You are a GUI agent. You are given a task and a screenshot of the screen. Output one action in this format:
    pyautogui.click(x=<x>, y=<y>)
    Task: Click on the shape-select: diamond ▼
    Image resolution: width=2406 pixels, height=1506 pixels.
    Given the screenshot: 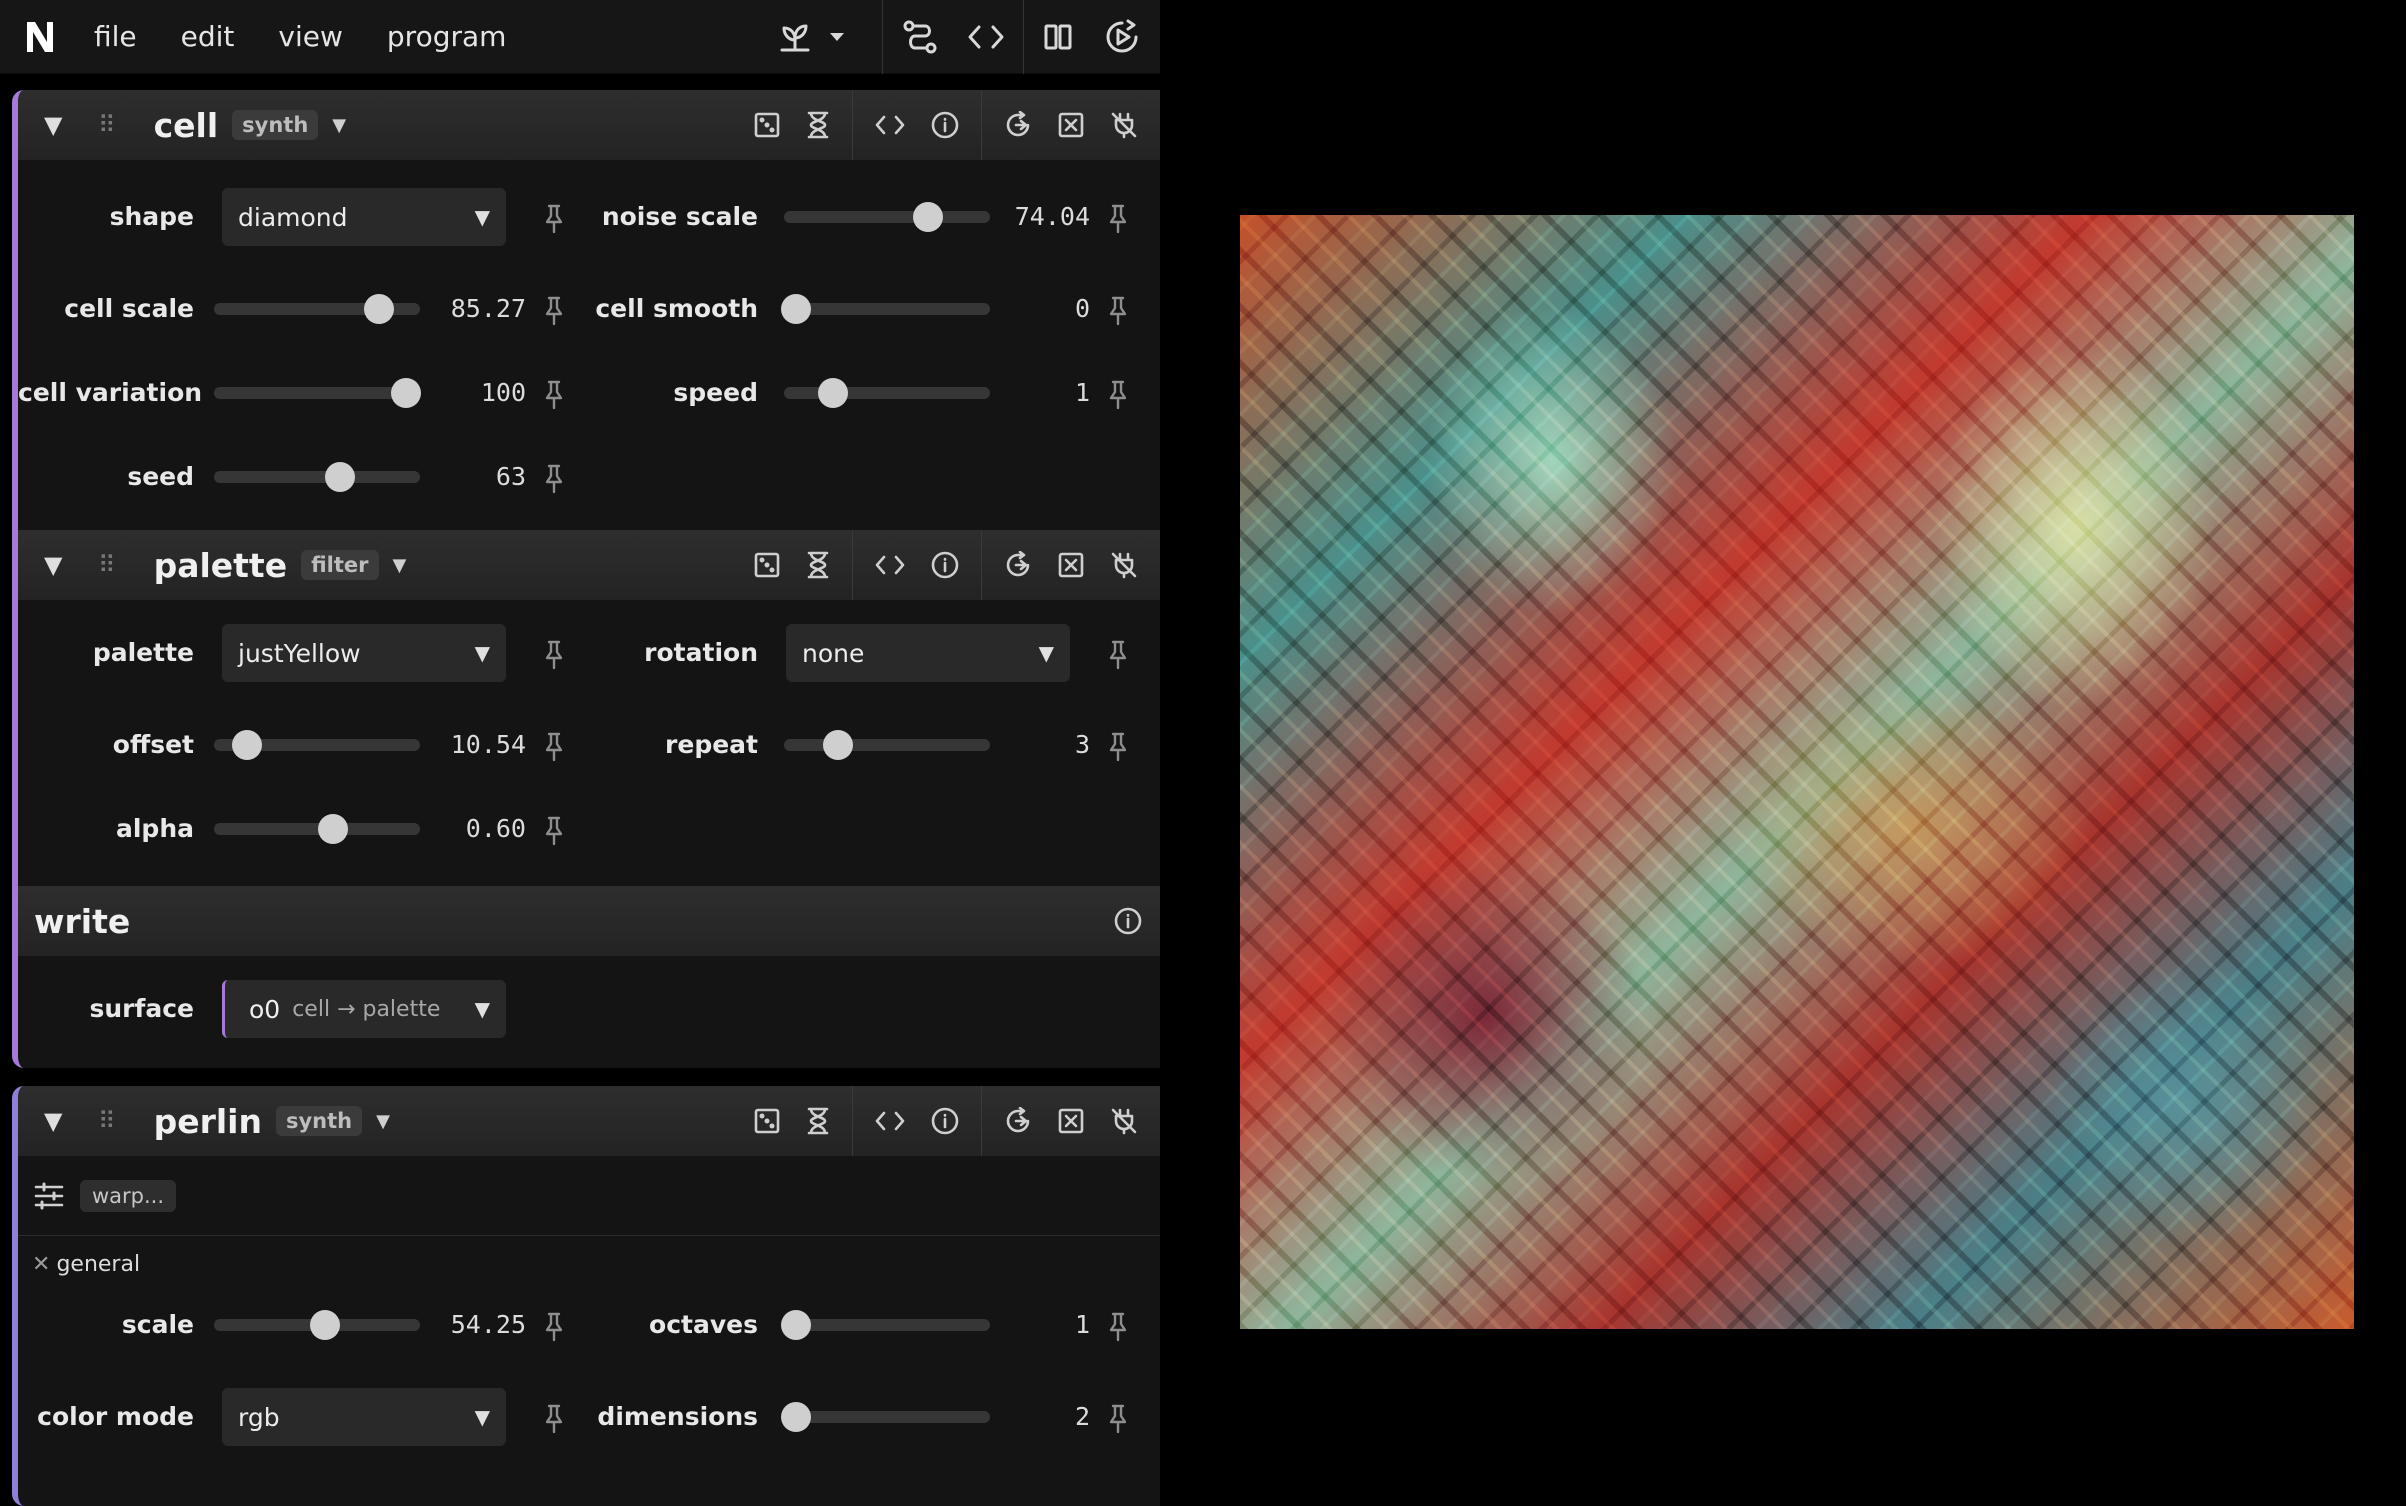 What is the action you would take?
    pyautogui.click(x=364, y=217)
    